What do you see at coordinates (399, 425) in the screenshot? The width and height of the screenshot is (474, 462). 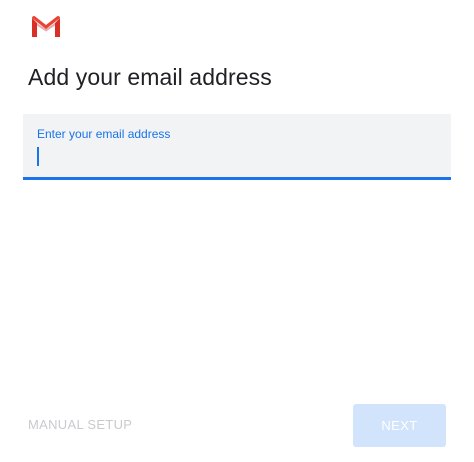 I see `next-button: NEXT` at bounding box center [399, 425].